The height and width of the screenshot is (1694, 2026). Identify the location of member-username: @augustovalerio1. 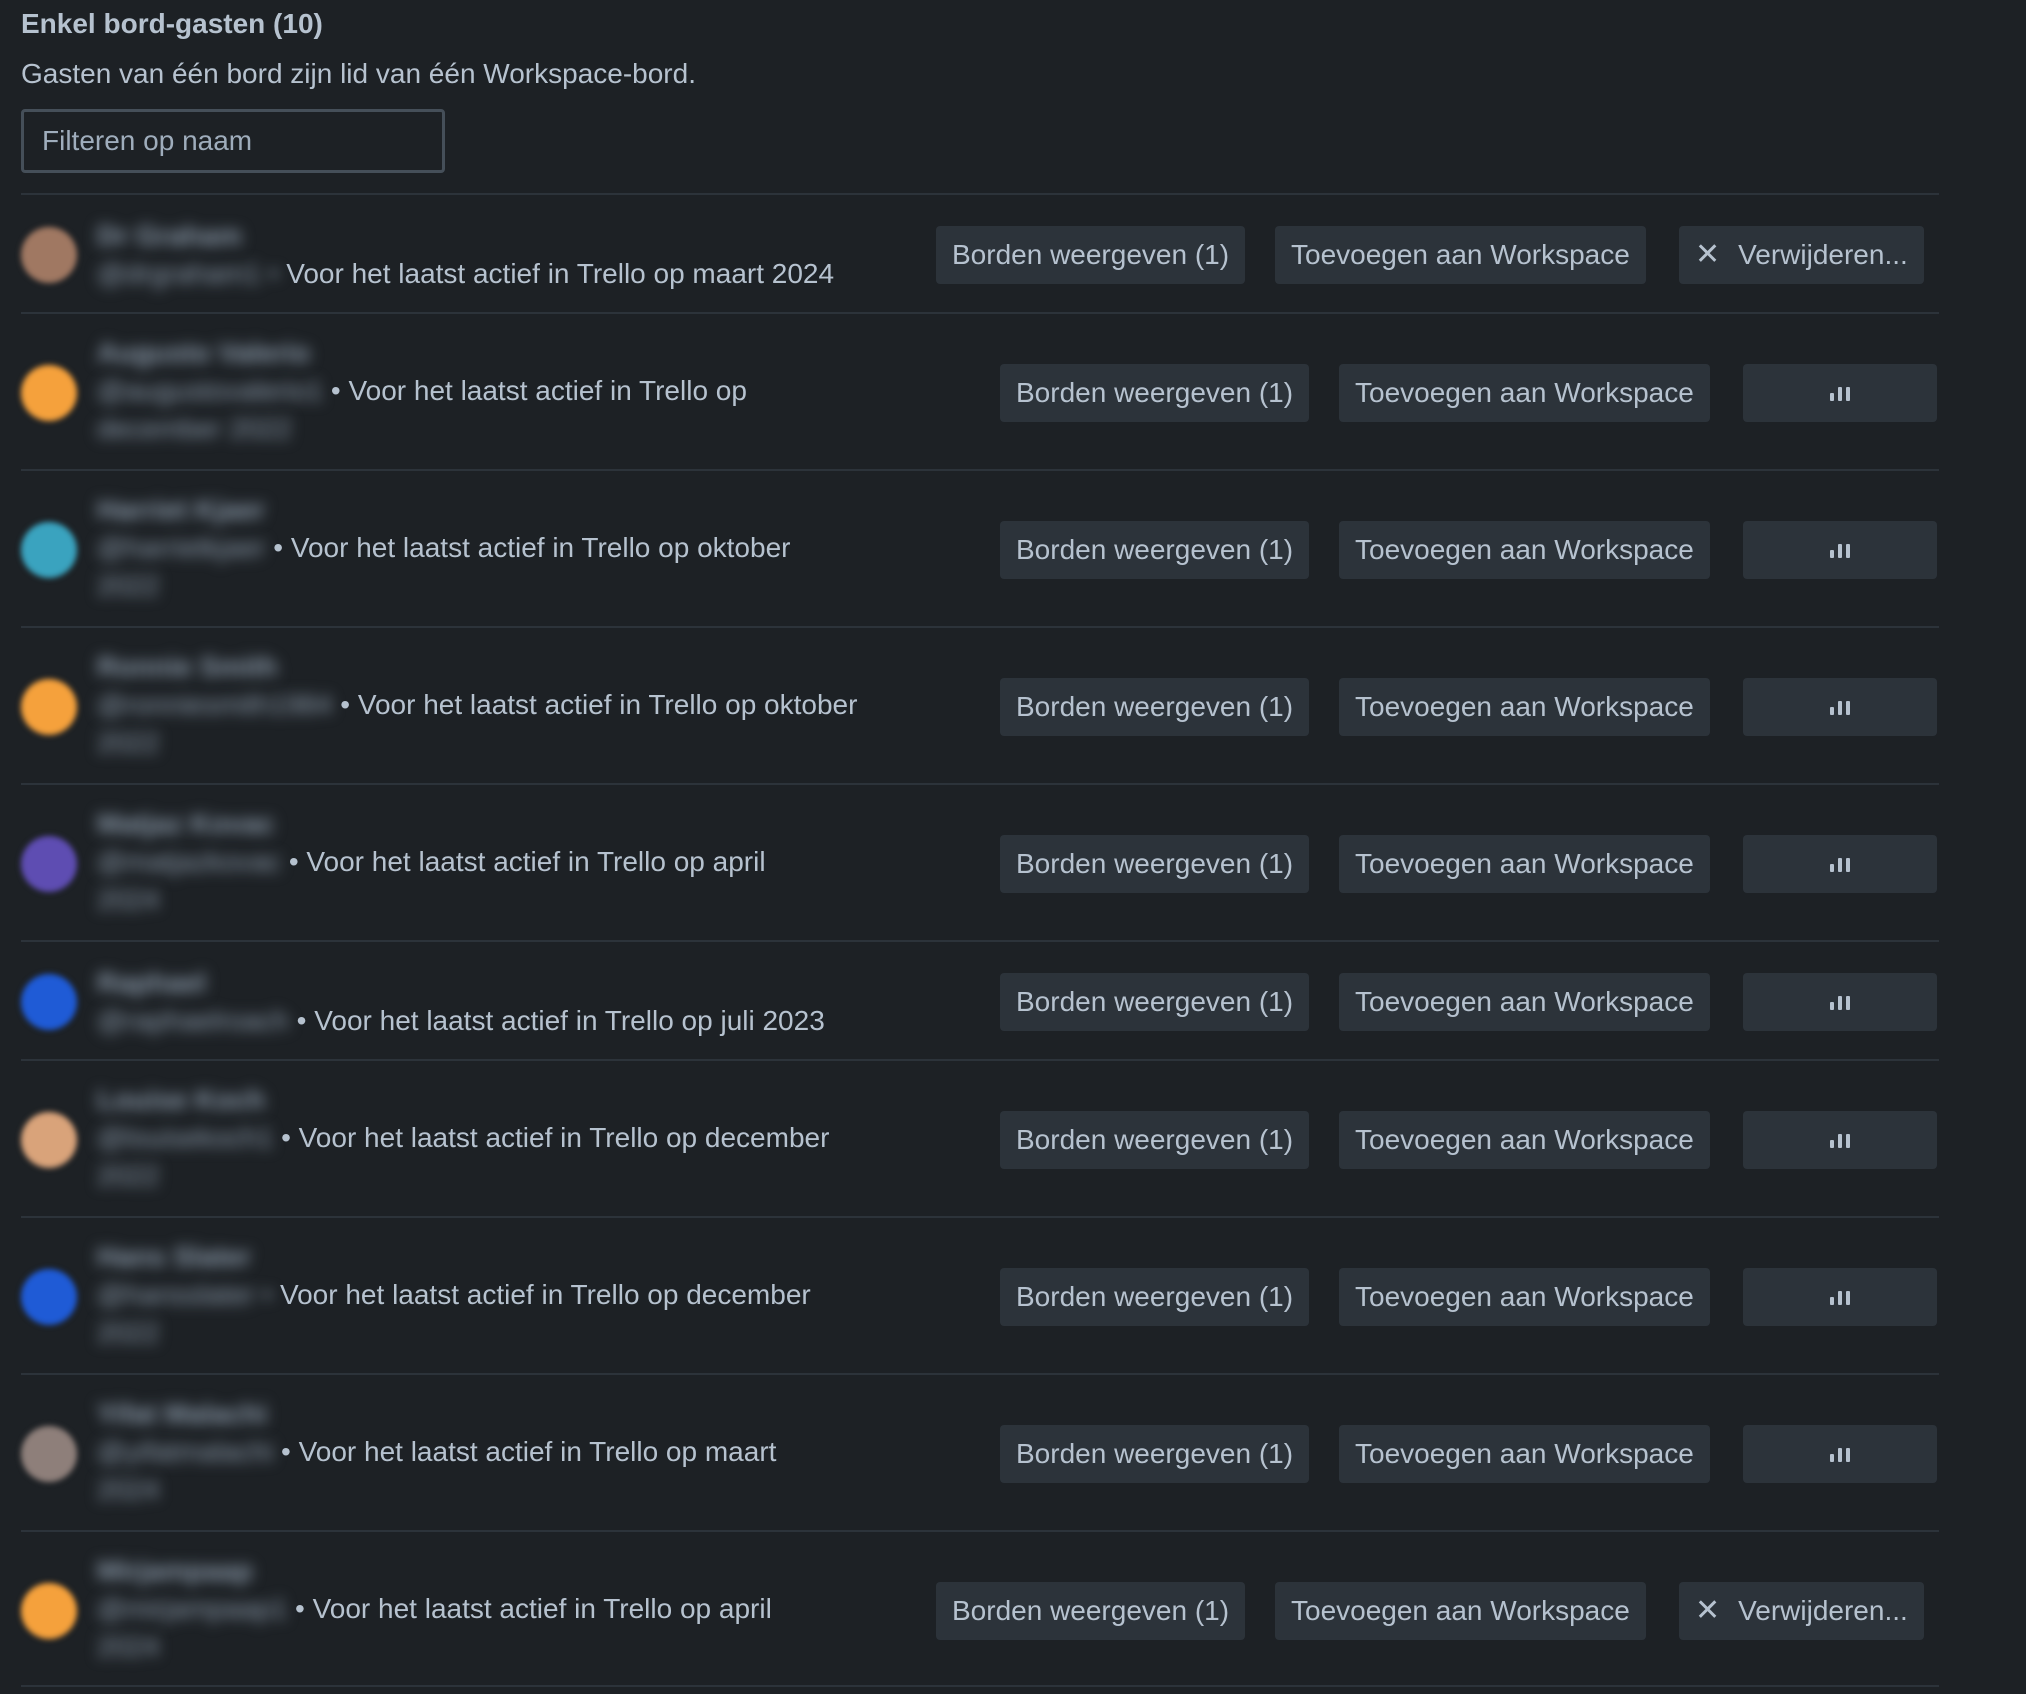
(210, 390).